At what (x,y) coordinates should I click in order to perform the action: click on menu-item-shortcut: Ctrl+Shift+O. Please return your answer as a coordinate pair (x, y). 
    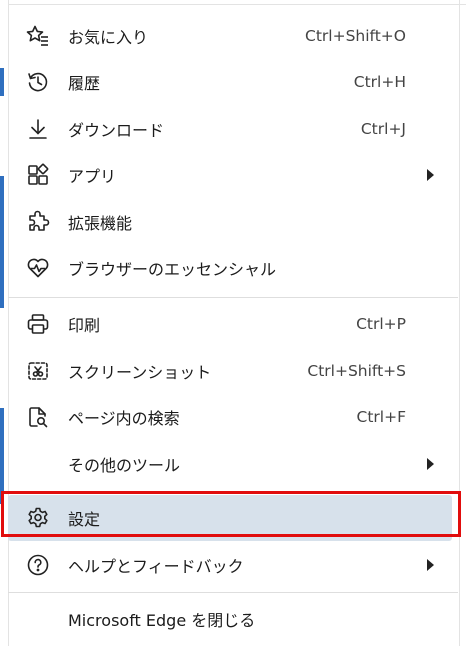
    Looking at the image, I should click on (355, 36).